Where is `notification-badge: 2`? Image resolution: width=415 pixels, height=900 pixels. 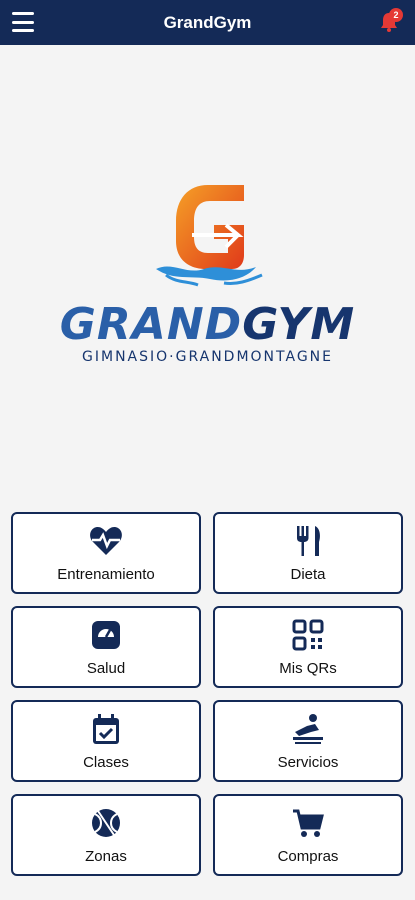
notification-badge: 2 is located at coordinates (396, 15).